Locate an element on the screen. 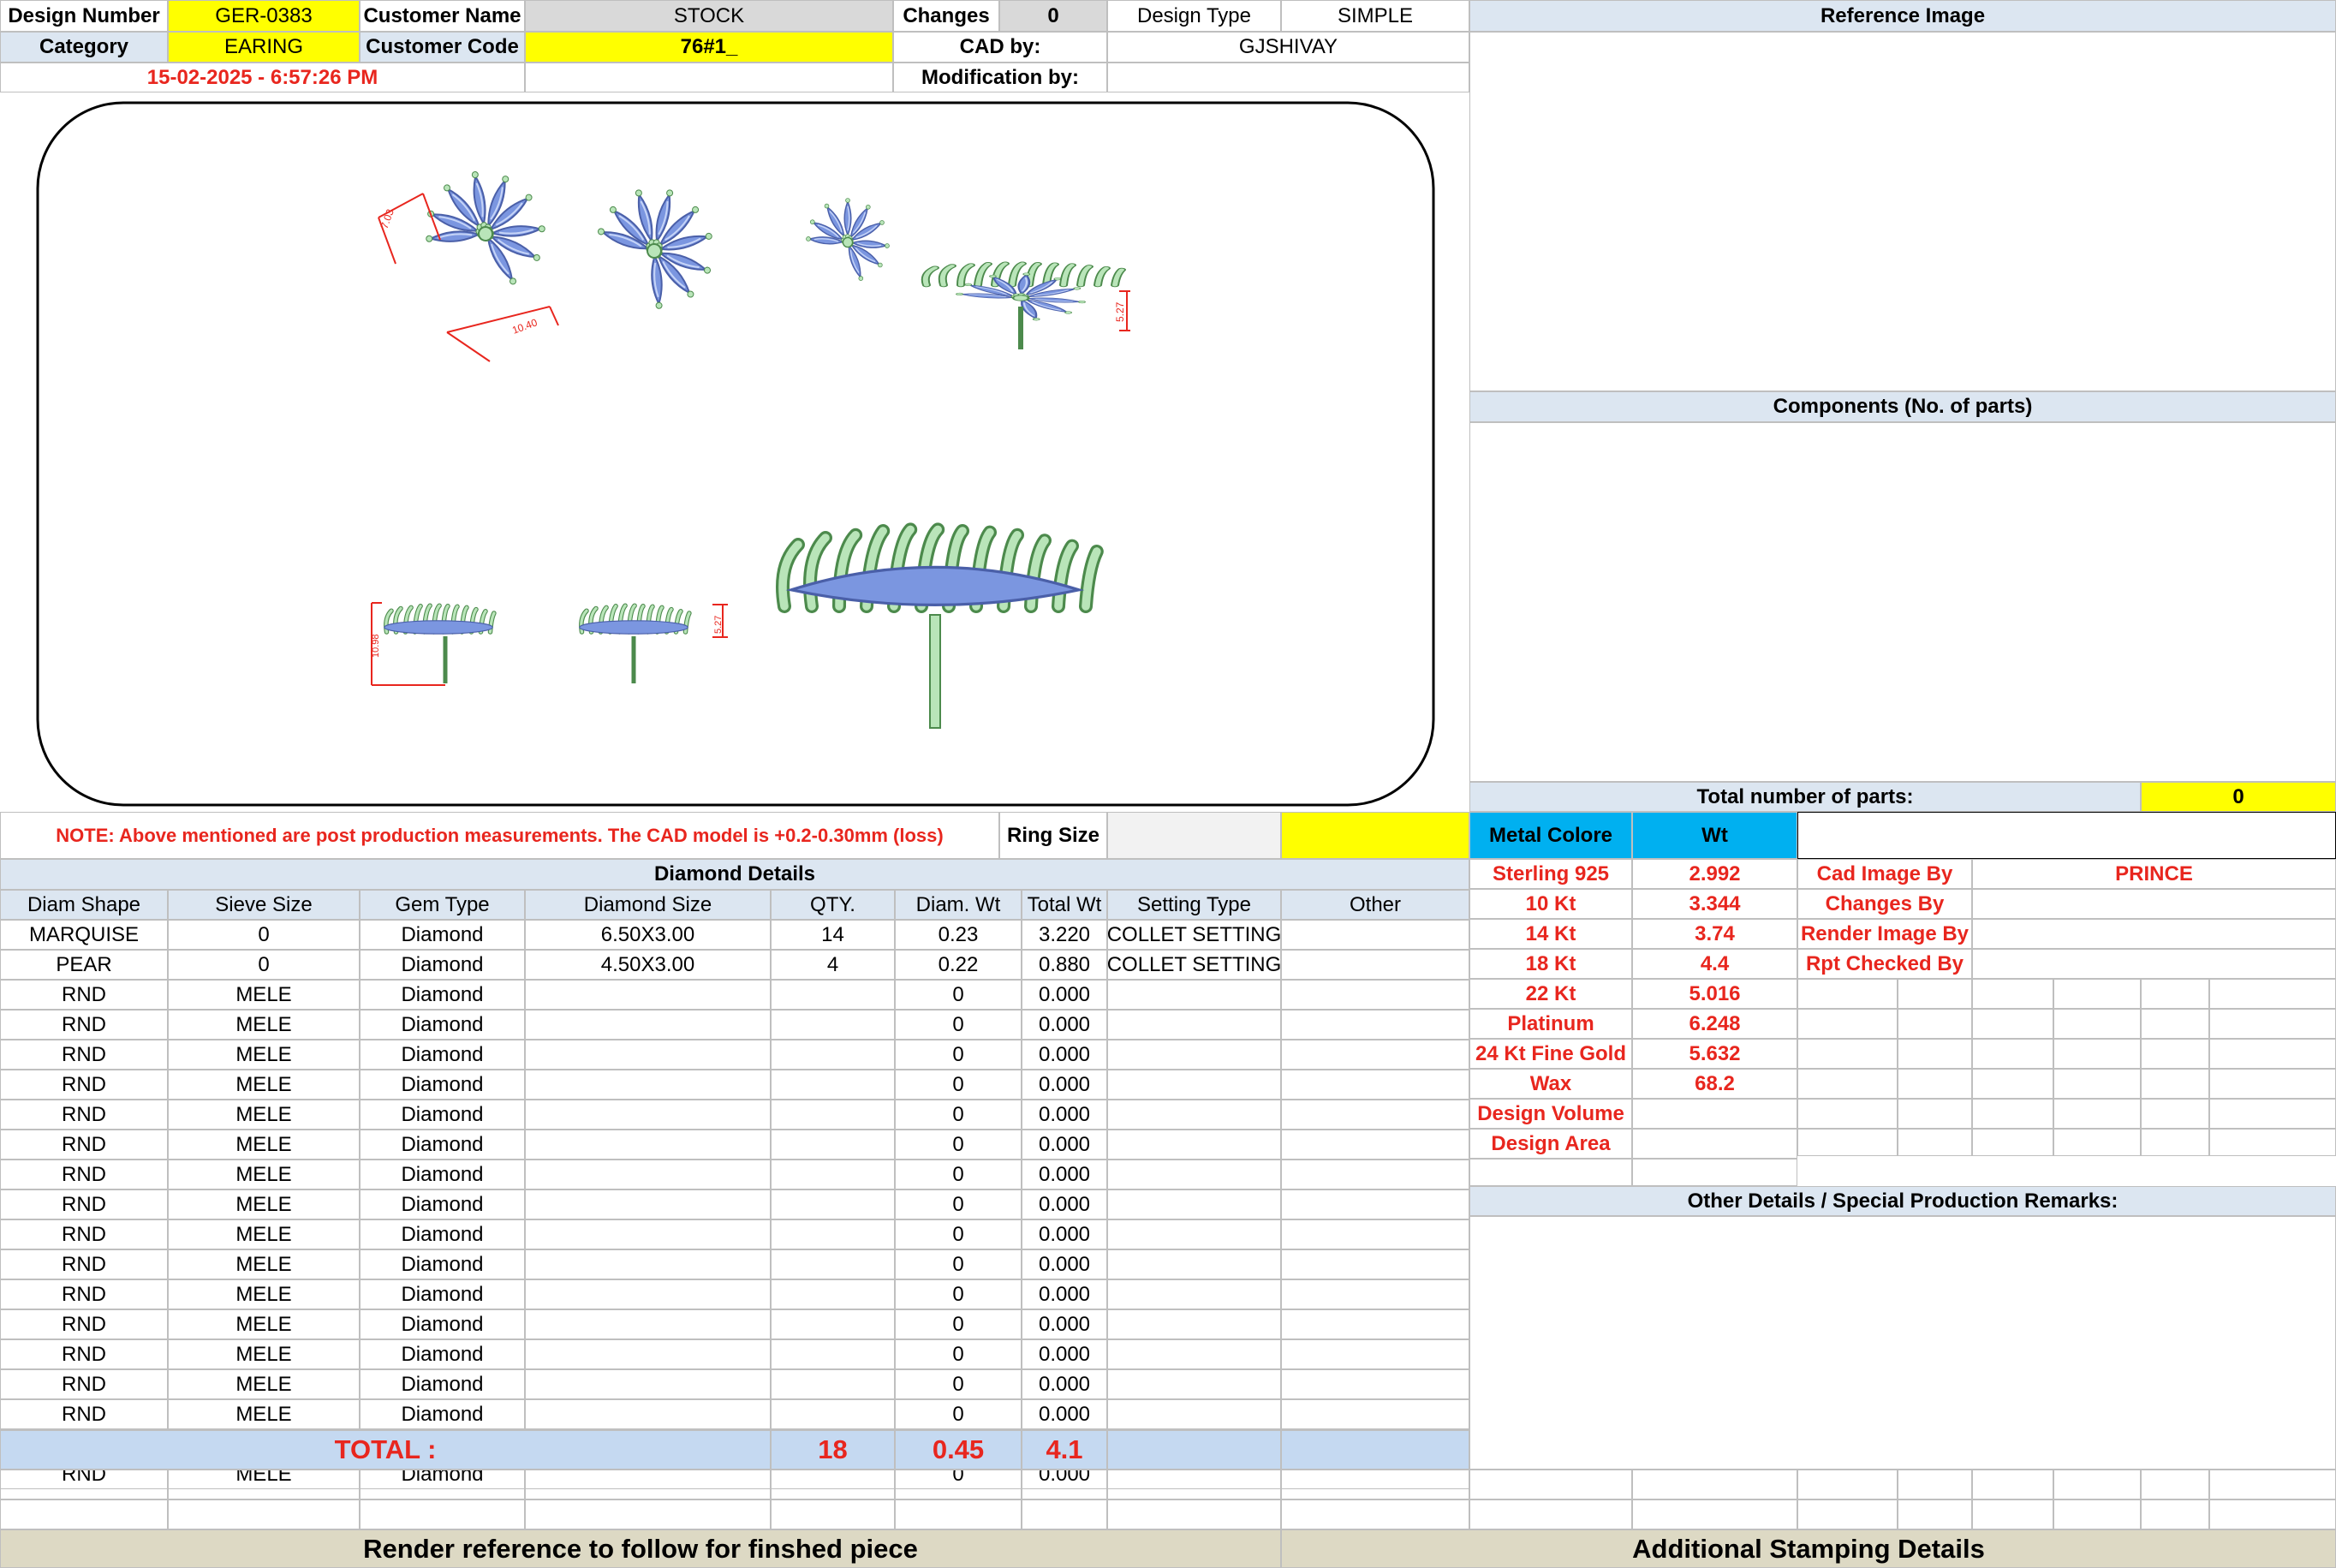 This screenshot has height=1568, width=2336. diamond-cell: 0.23 is located at coordinates (958, 935).